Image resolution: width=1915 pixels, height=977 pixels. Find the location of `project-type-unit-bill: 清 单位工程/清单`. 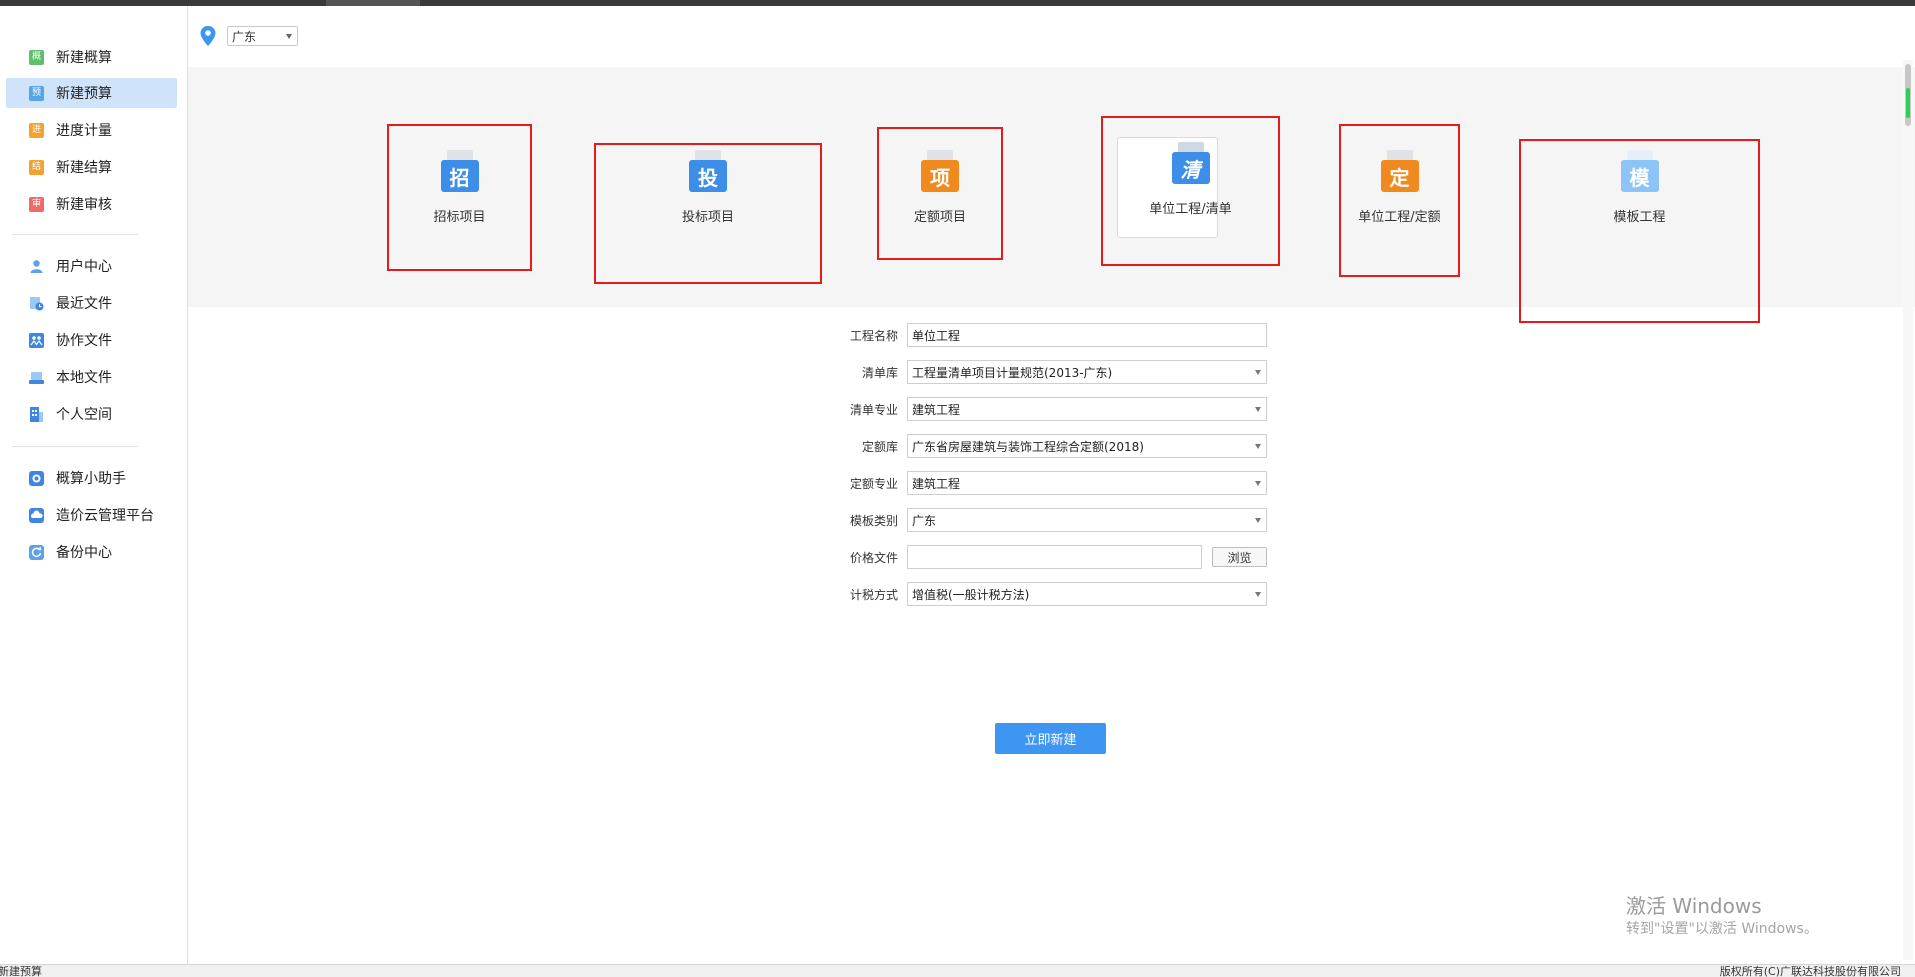

project-type-unit-bill: 清 单位工程/清单 is located at coordinates (1190, 191).